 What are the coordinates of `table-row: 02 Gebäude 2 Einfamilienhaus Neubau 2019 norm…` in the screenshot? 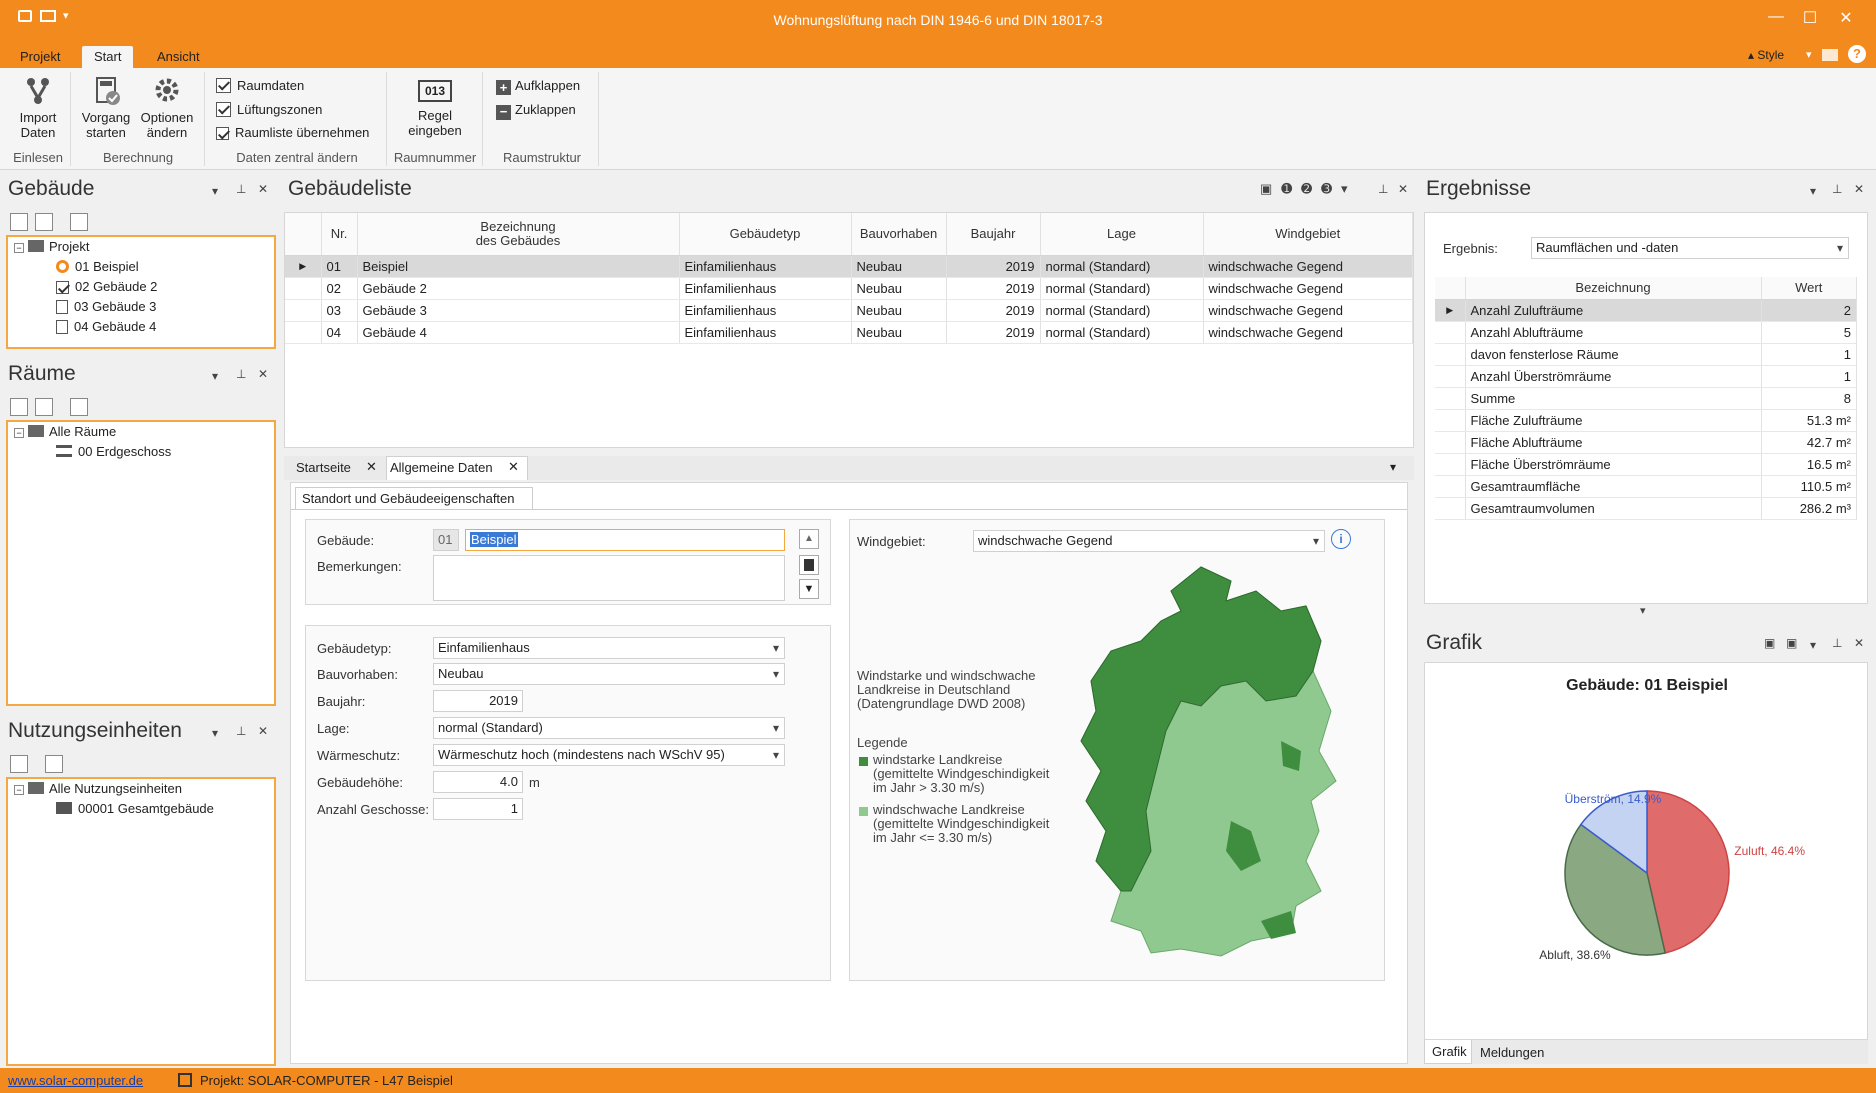 It's located at (849, 288).